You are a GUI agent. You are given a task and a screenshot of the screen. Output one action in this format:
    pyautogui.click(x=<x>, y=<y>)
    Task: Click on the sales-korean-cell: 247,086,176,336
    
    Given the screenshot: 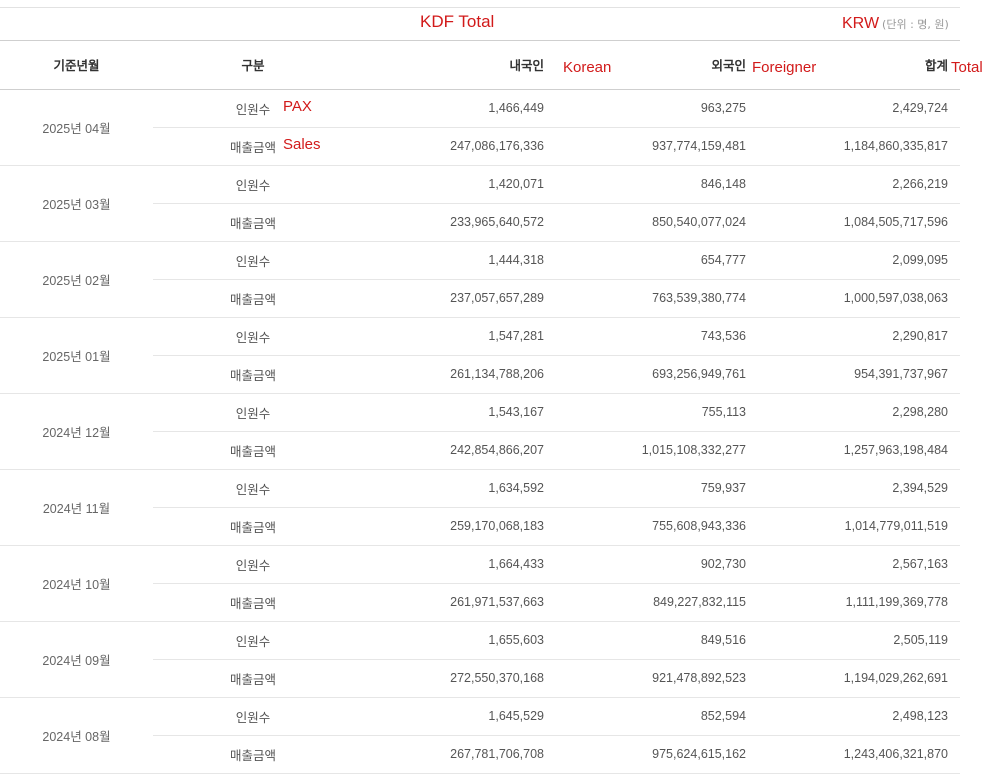 What is the action you would take?
    pyautogui.click(x=454, y=146)
    